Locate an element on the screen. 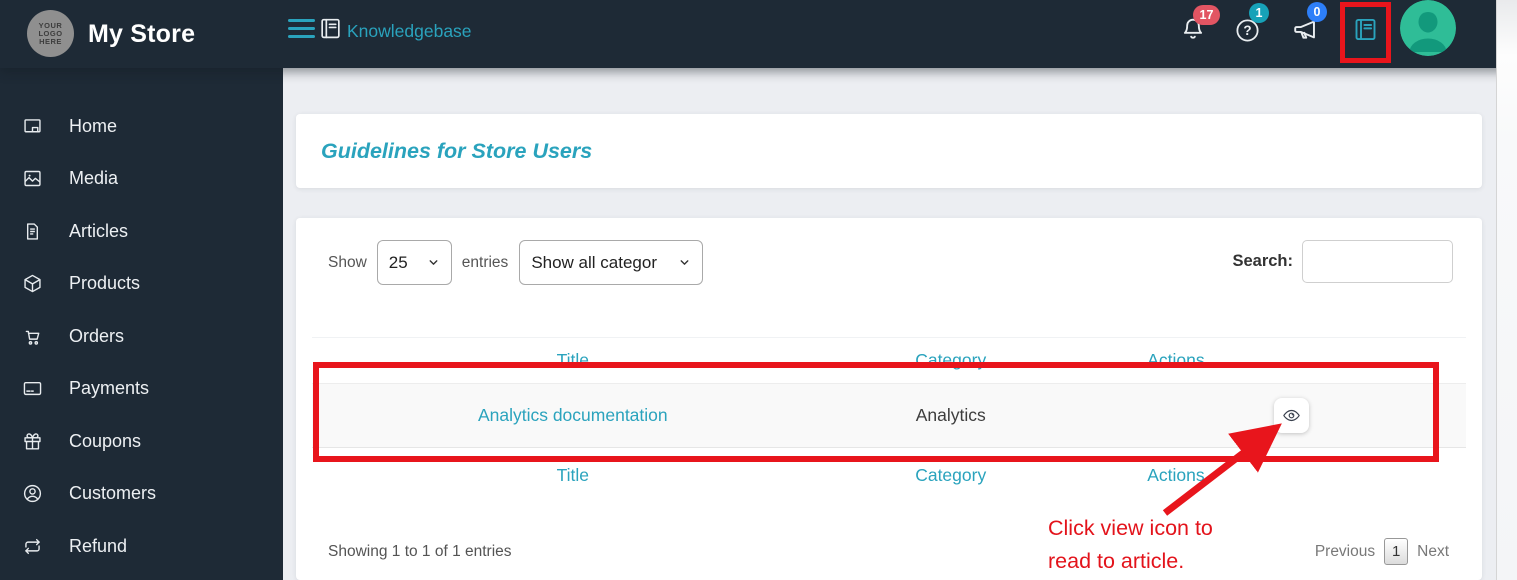  payments-card-icon is located at coordinates (32, 388).